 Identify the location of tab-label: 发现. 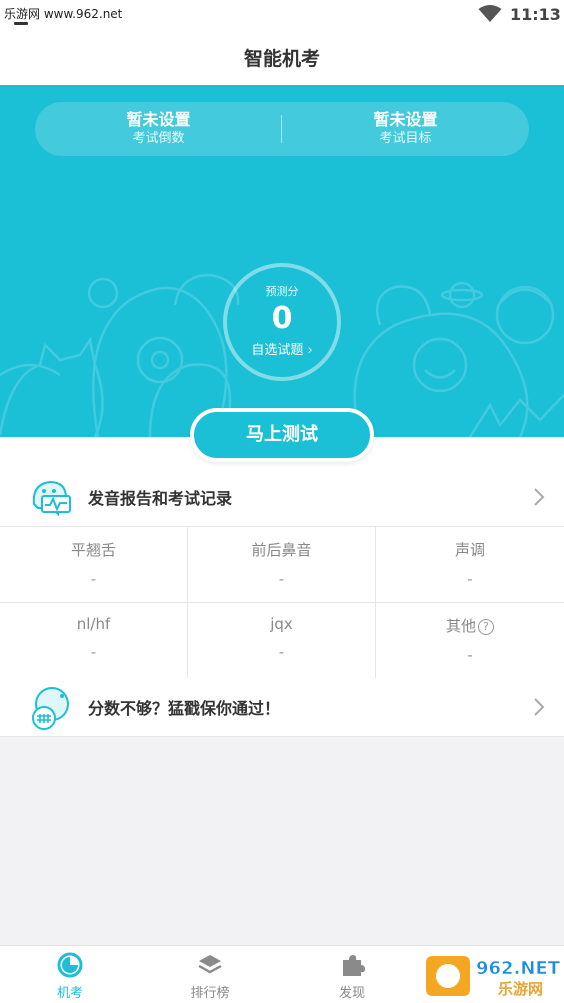
(351, 993).